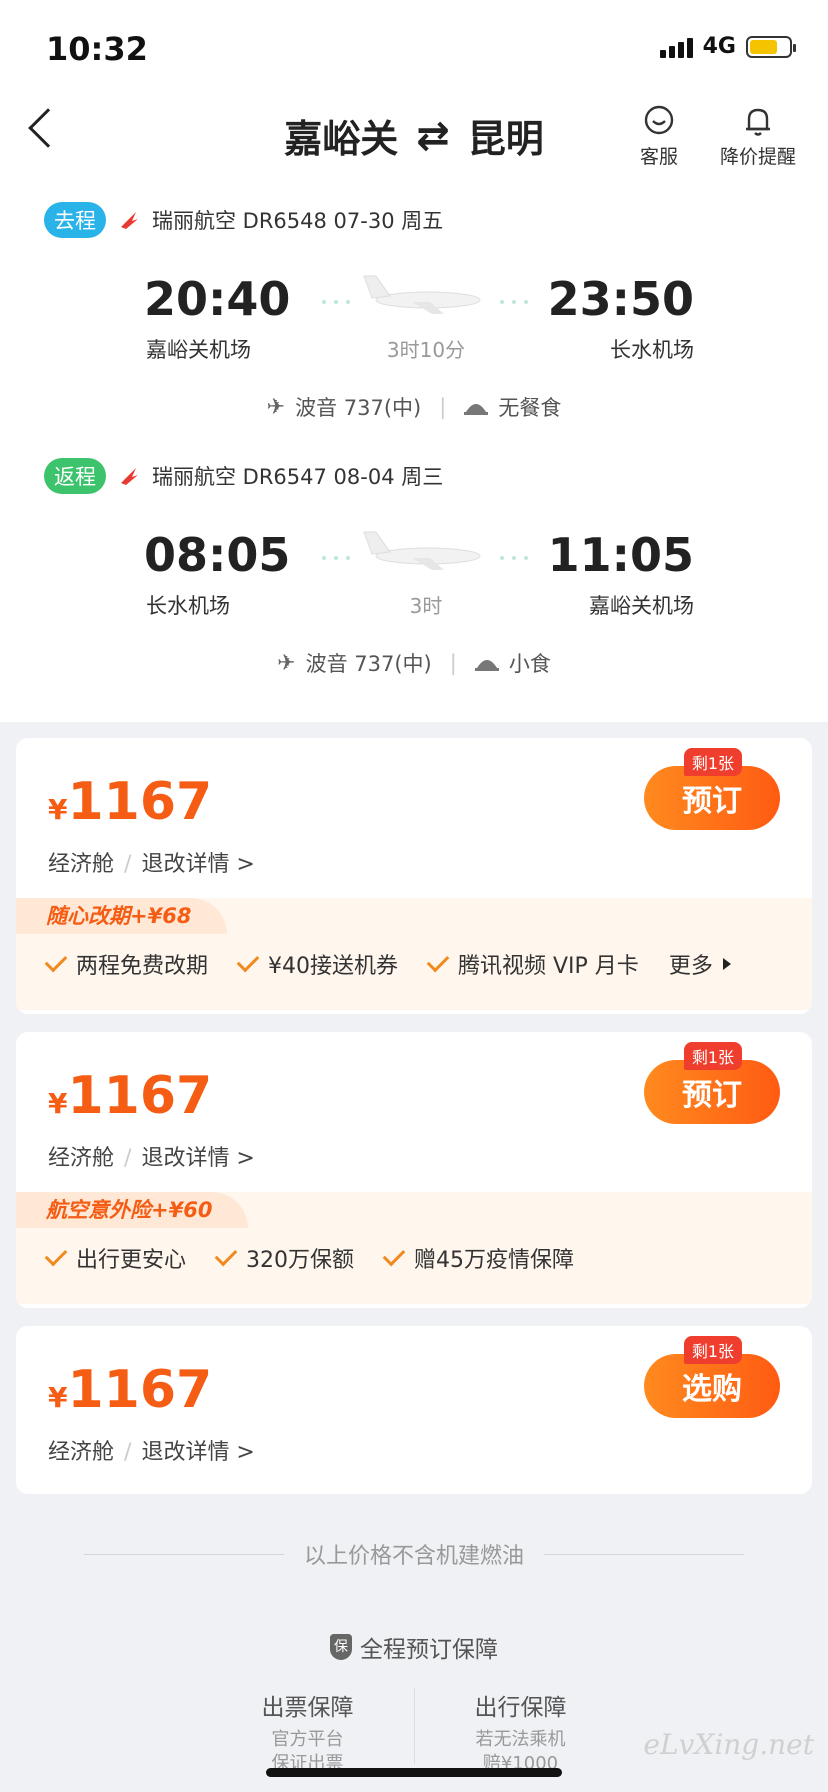  I want to click on triangle-right-icon, so click(726, 964).